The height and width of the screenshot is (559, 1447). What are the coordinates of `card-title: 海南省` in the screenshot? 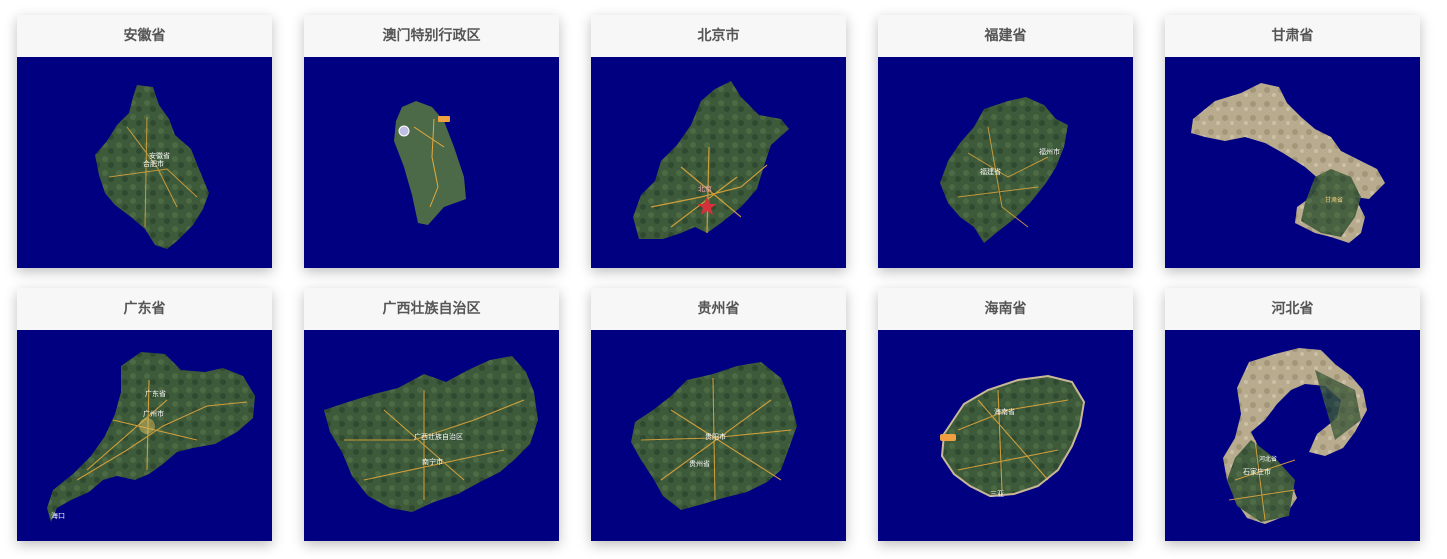 It's located at (1005, 309).